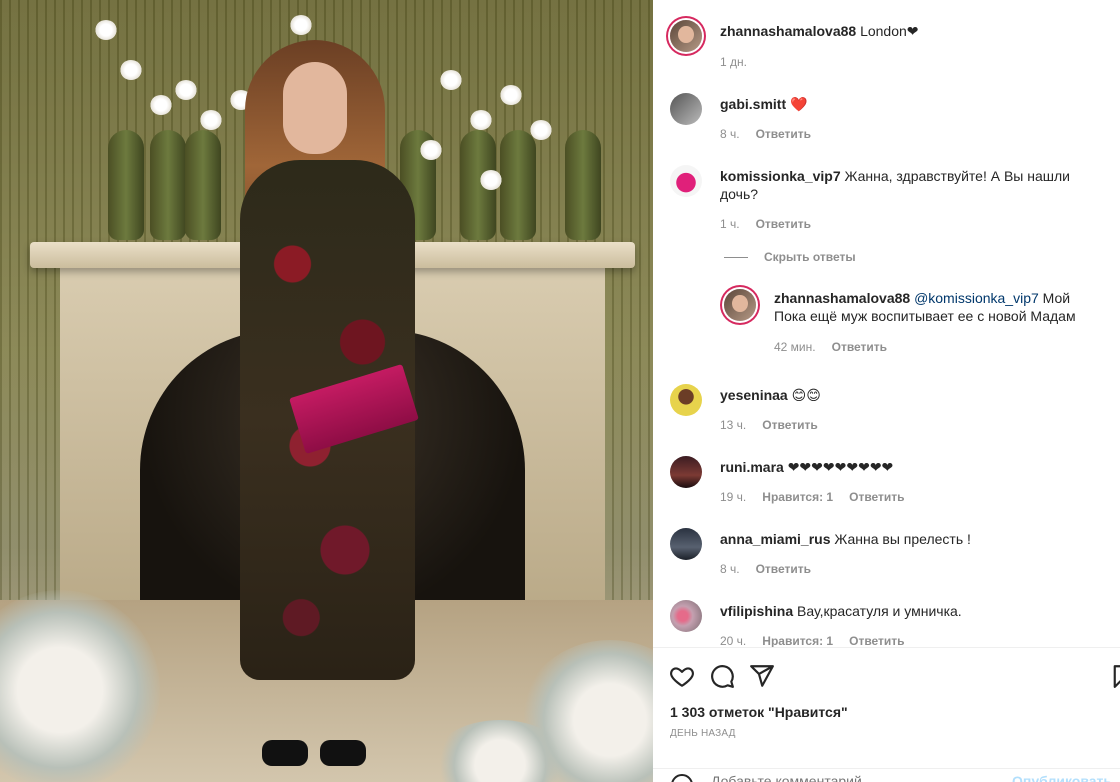 The width and height of the screenshot is (1120, 782). I want to click on bookmark-icon, so click(1115, 676).